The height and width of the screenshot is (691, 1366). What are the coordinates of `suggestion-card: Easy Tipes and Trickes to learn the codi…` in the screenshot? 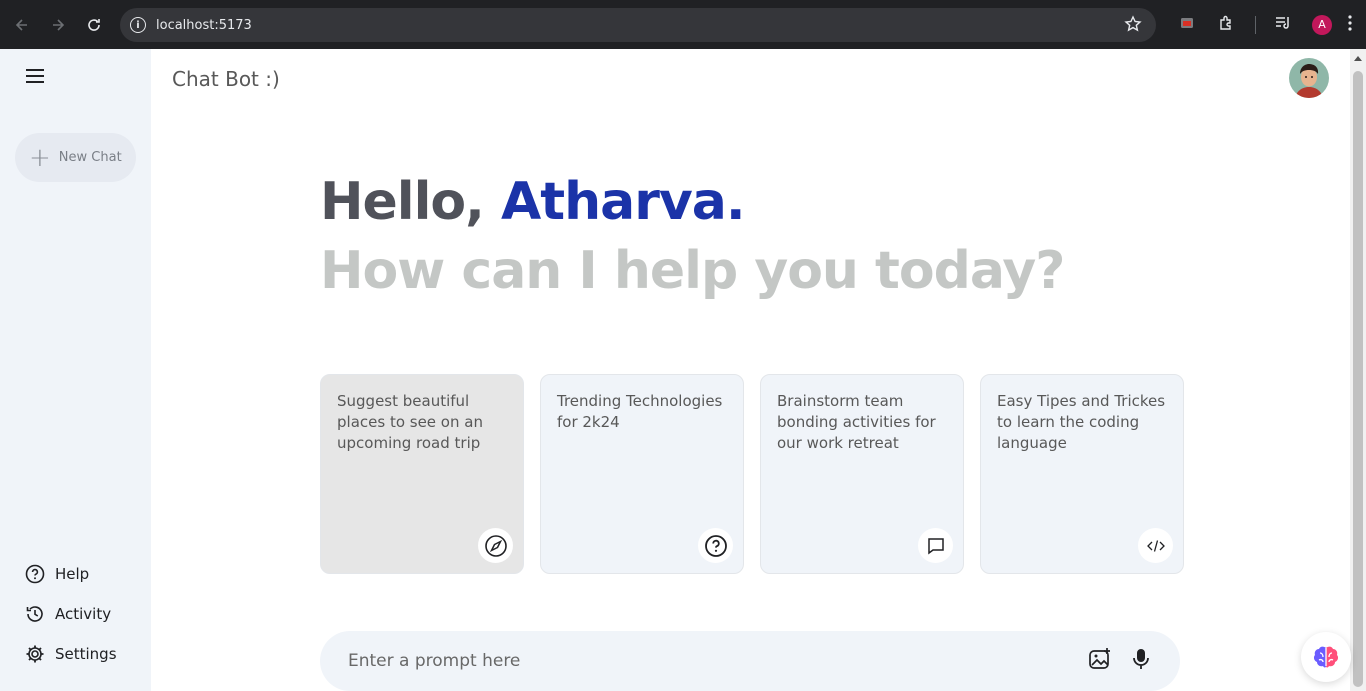 It's located at (1082, 474).